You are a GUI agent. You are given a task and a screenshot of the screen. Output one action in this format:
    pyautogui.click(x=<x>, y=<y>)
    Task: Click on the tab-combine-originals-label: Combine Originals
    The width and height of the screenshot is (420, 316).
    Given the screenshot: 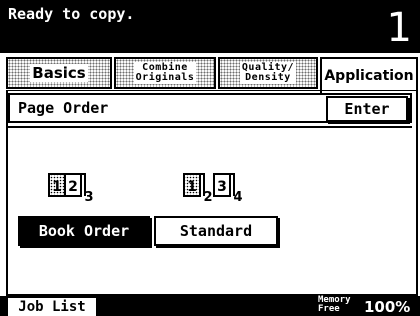 What is the action you would take?
    pyautogui.click(x=165, y=73)
    